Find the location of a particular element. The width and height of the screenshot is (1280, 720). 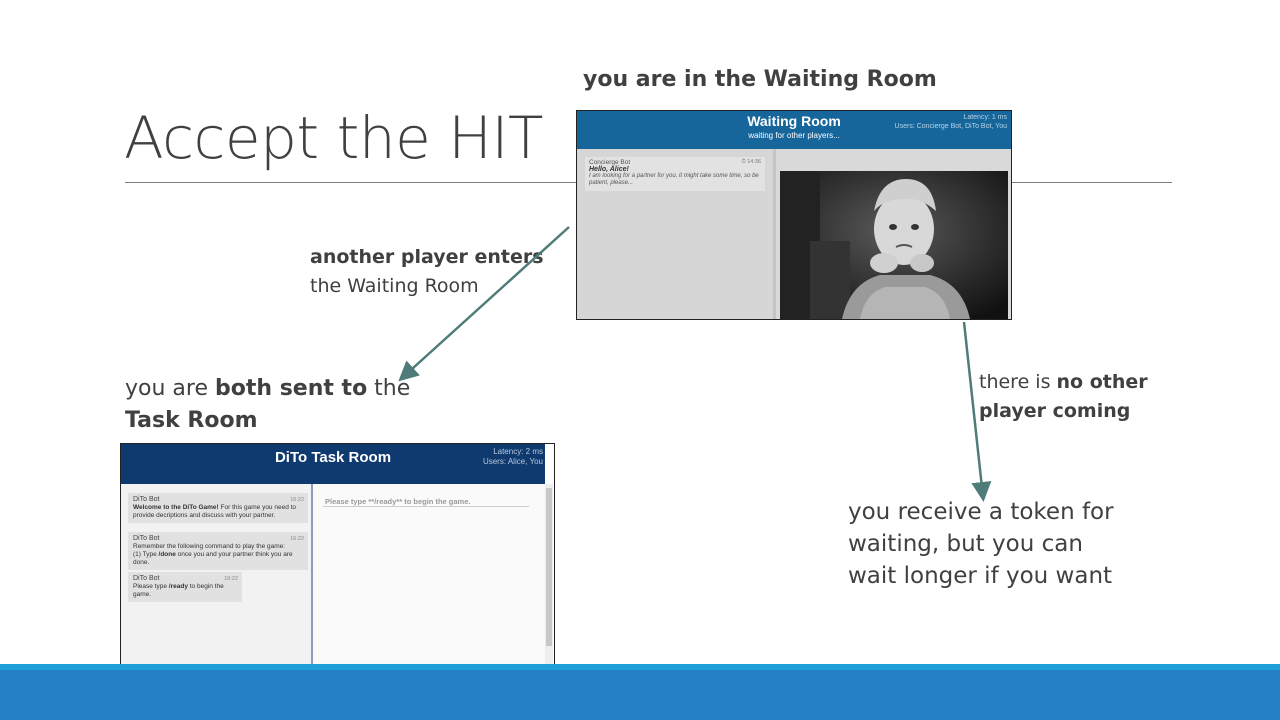

task-room-title: DiTo Task Room is located at coordinates (333, 457).